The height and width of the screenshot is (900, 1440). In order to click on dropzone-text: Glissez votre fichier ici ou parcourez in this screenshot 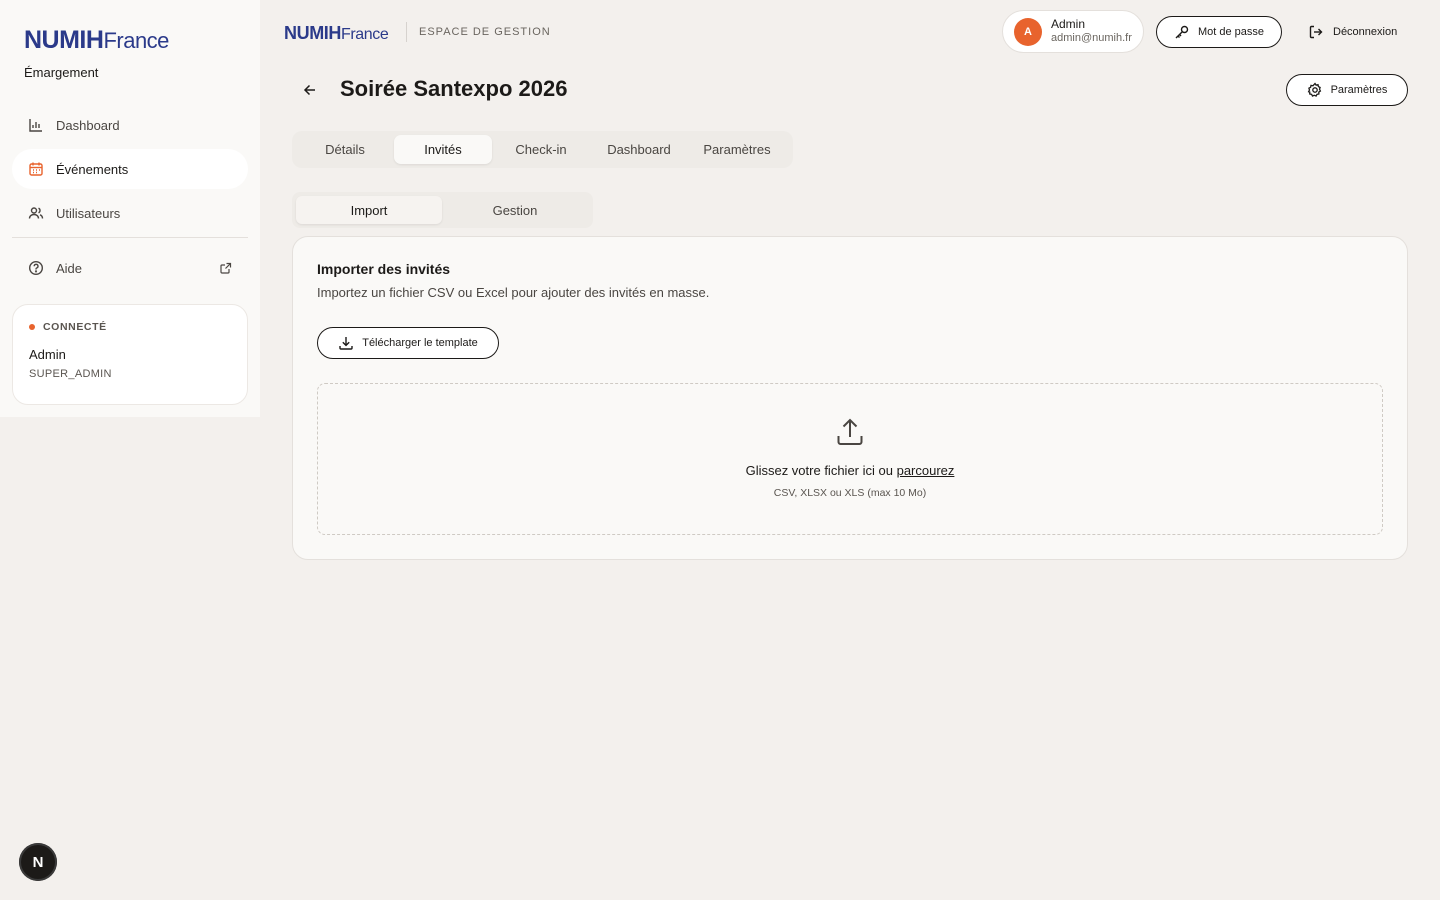, I will do `click(850, 470)`.